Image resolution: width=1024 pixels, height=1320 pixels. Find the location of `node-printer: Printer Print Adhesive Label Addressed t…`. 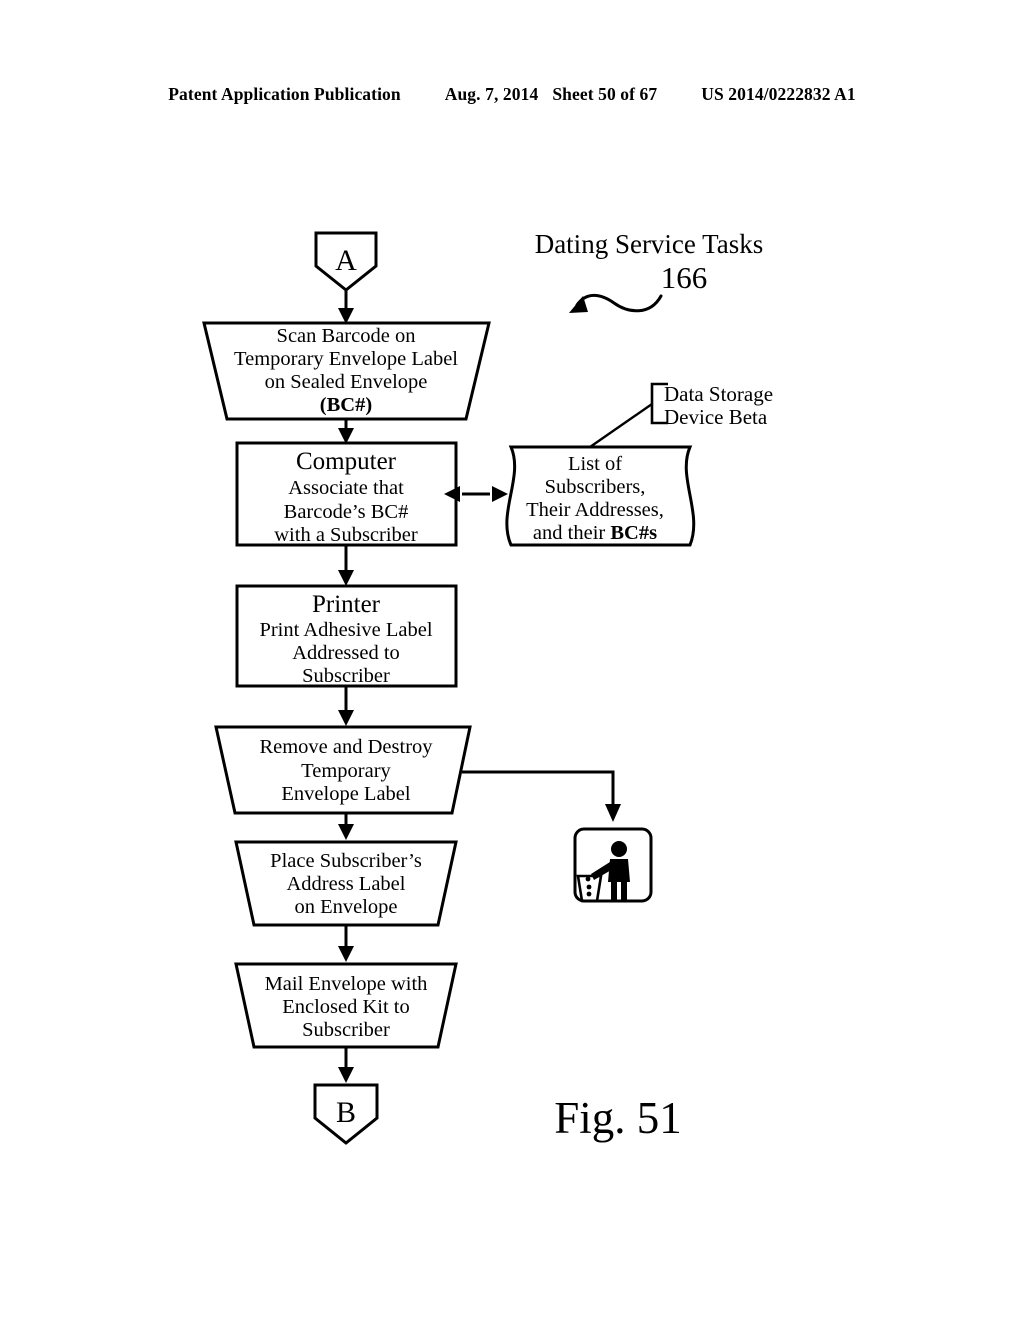

node-printer: Printer Print Adhesive Label Addressed t… is located at coordinates (346, 636).